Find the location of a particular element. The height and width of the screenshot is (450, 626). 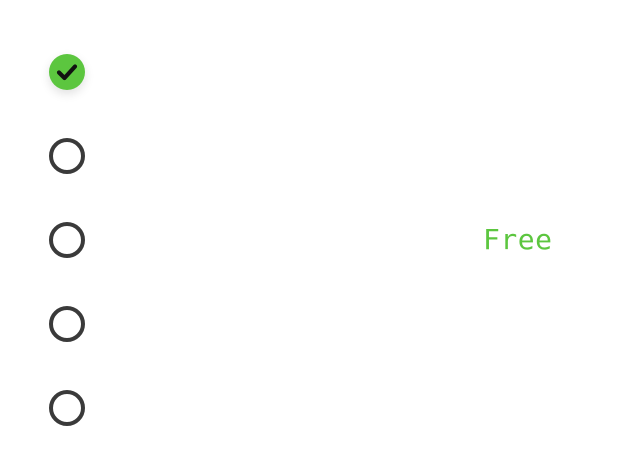

option-price-label: Free is located at coordinates (518, 239).